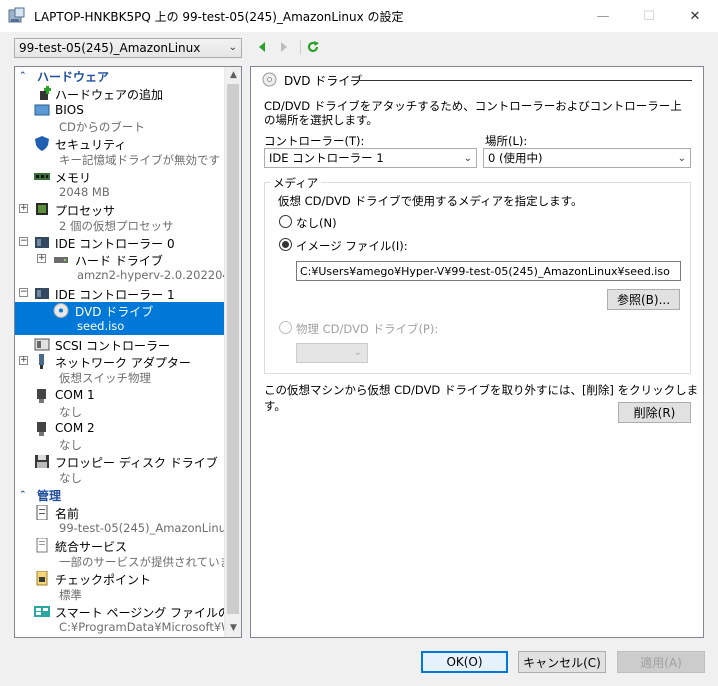 The image size is (718, 686). Describe the element at coordinates (120, 436) in the screenshot. I see `tree-item-com2: COM 2 なし` at that location.